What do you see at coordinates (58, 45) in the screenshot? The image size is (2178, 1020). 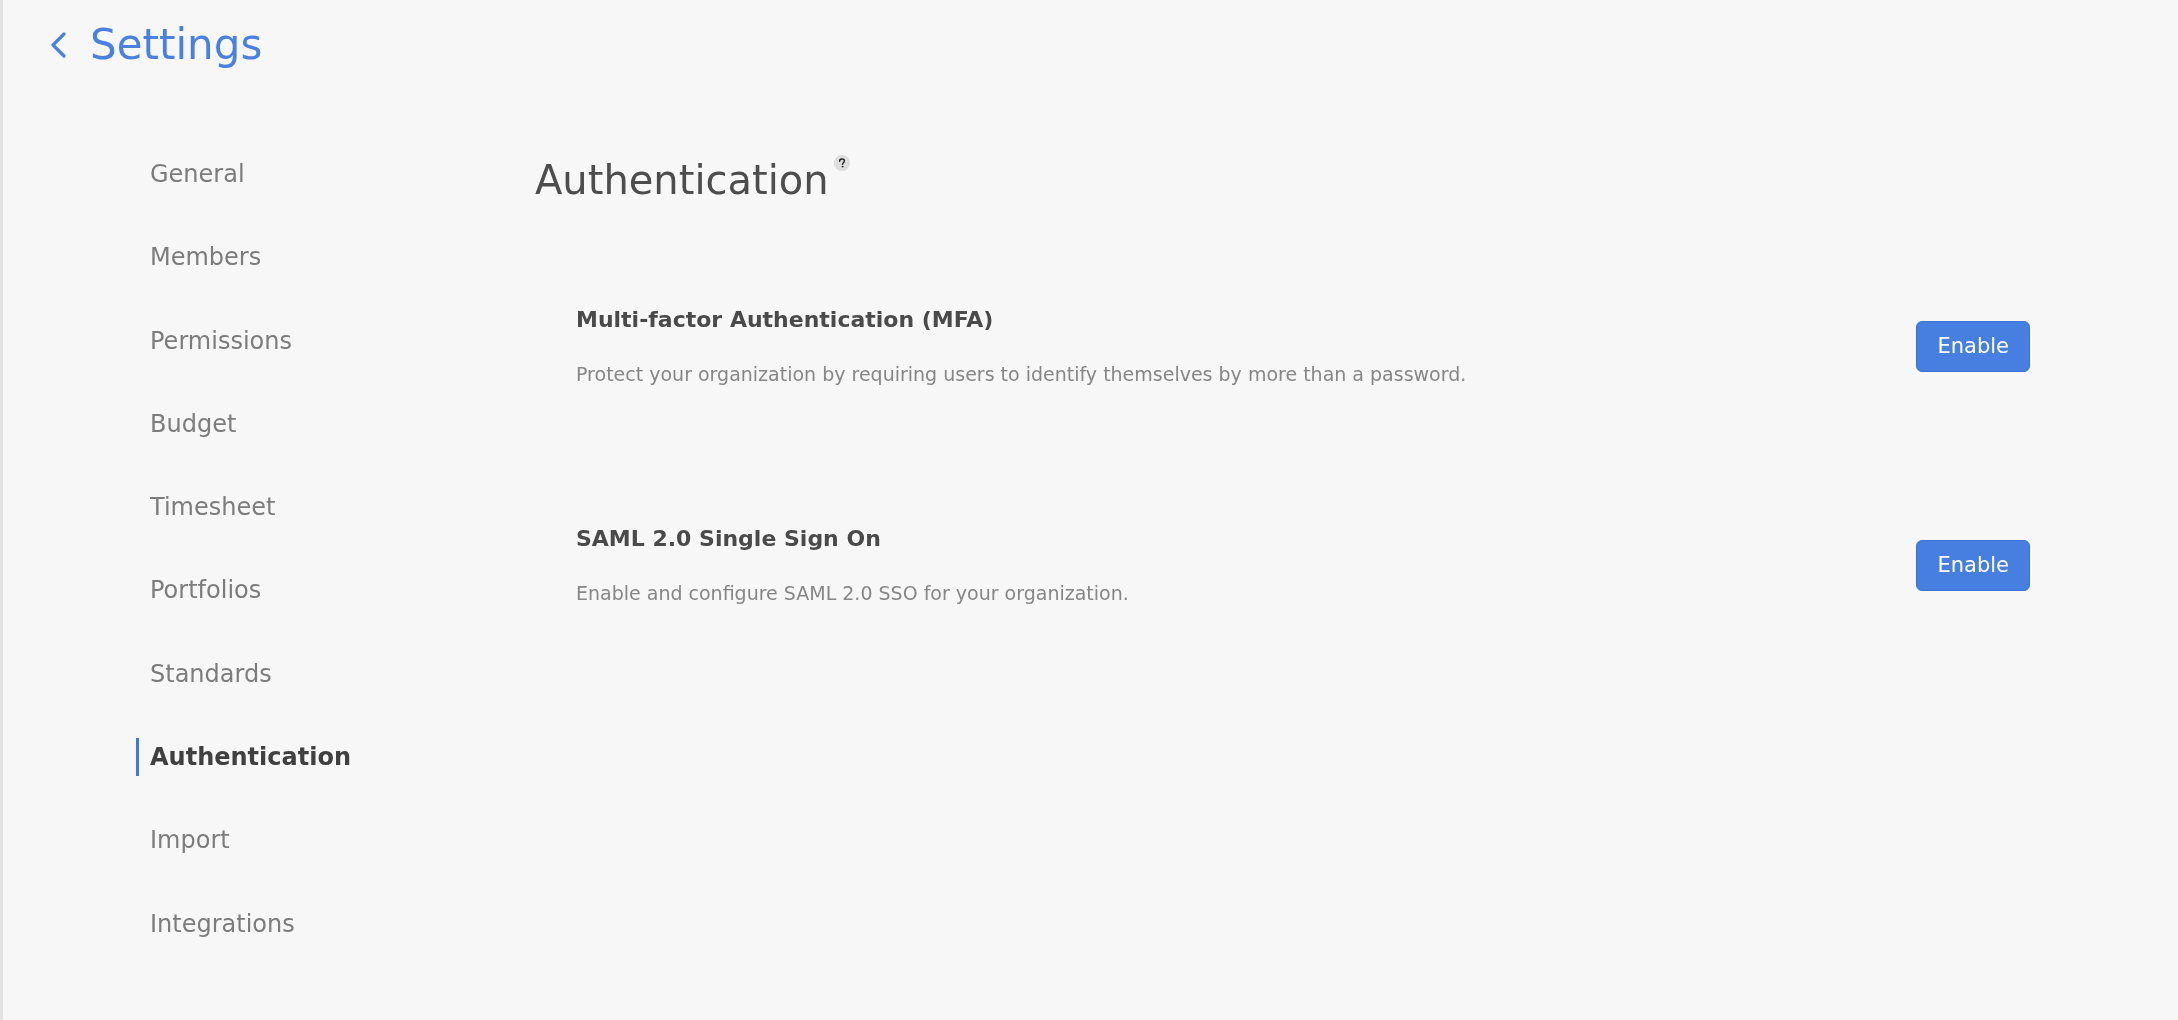 I see `chevron-left-icon` at bounding box center [58, 45].